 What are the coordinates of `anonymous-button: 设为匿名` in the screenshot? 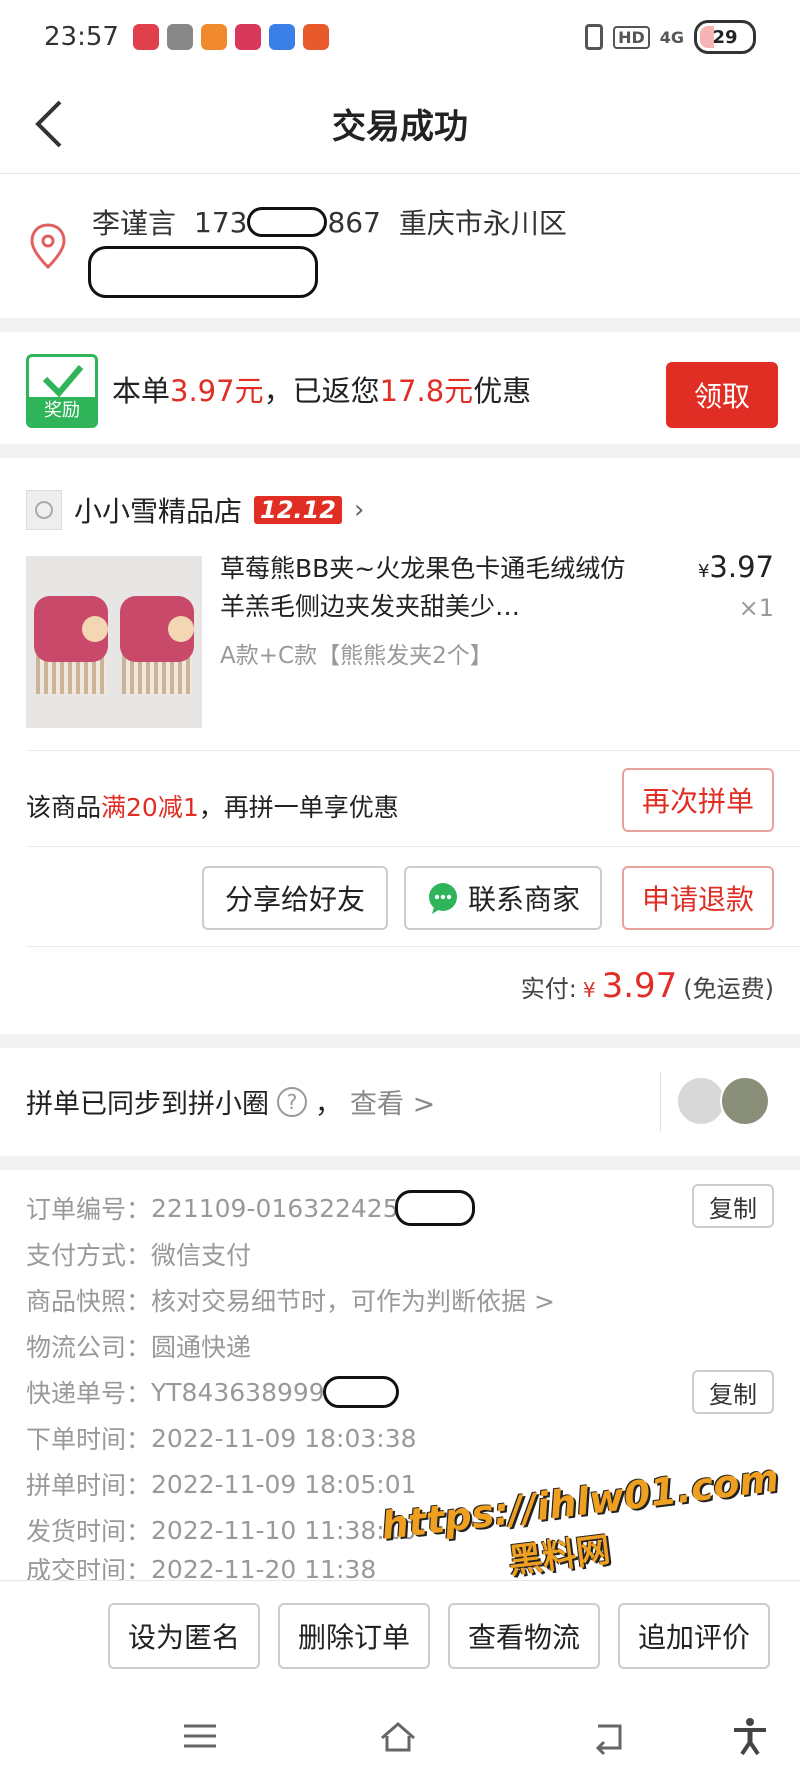 It's located at (184, 1636).